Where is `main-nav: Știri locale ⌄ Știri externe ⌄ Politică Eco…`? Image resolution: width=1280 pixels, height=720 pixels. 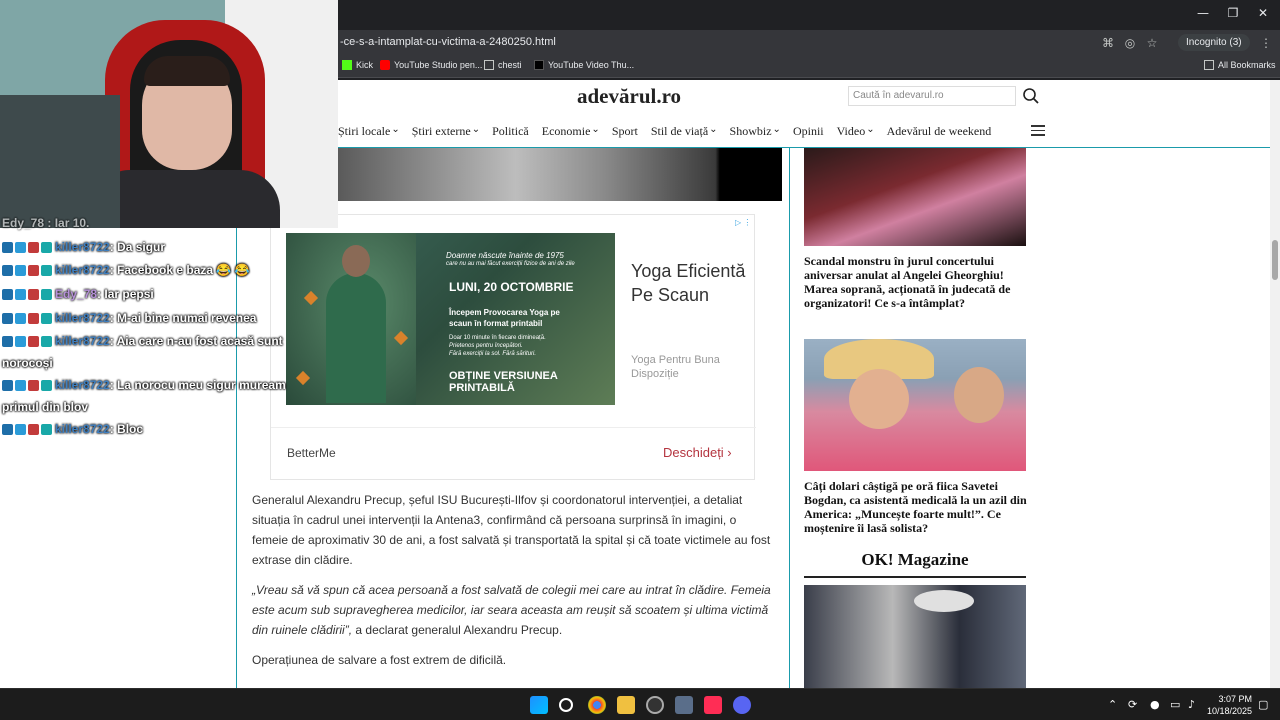
main-nav: Știri locale ⌄ Știri externe ⌄ Politică Eco… is located at coordinates (671, 131).